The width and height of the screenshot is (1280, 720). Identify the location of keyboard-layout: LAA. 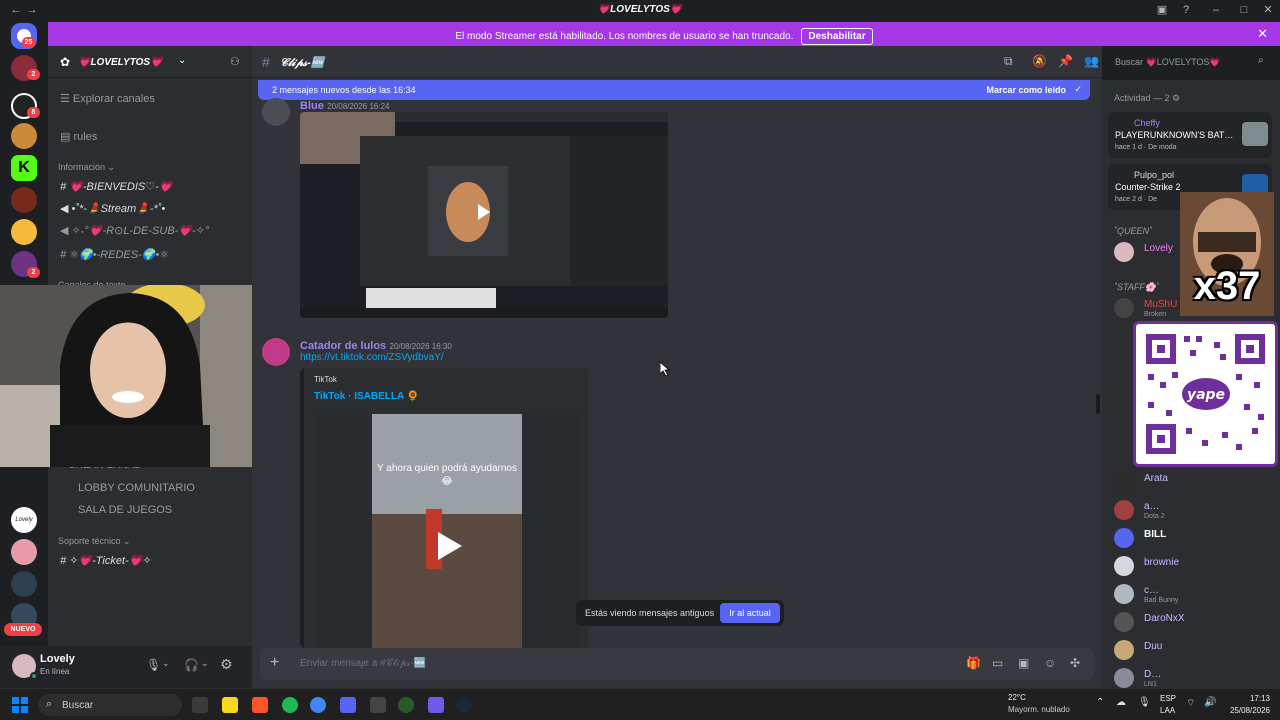
(1167, 710).